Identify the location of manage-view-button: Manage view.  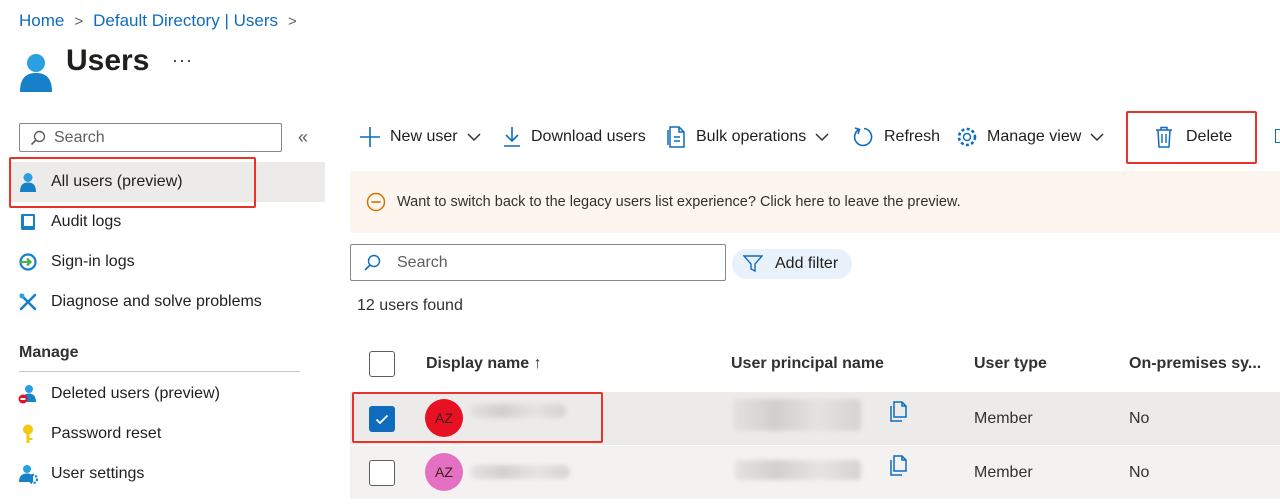
(1030, 137).